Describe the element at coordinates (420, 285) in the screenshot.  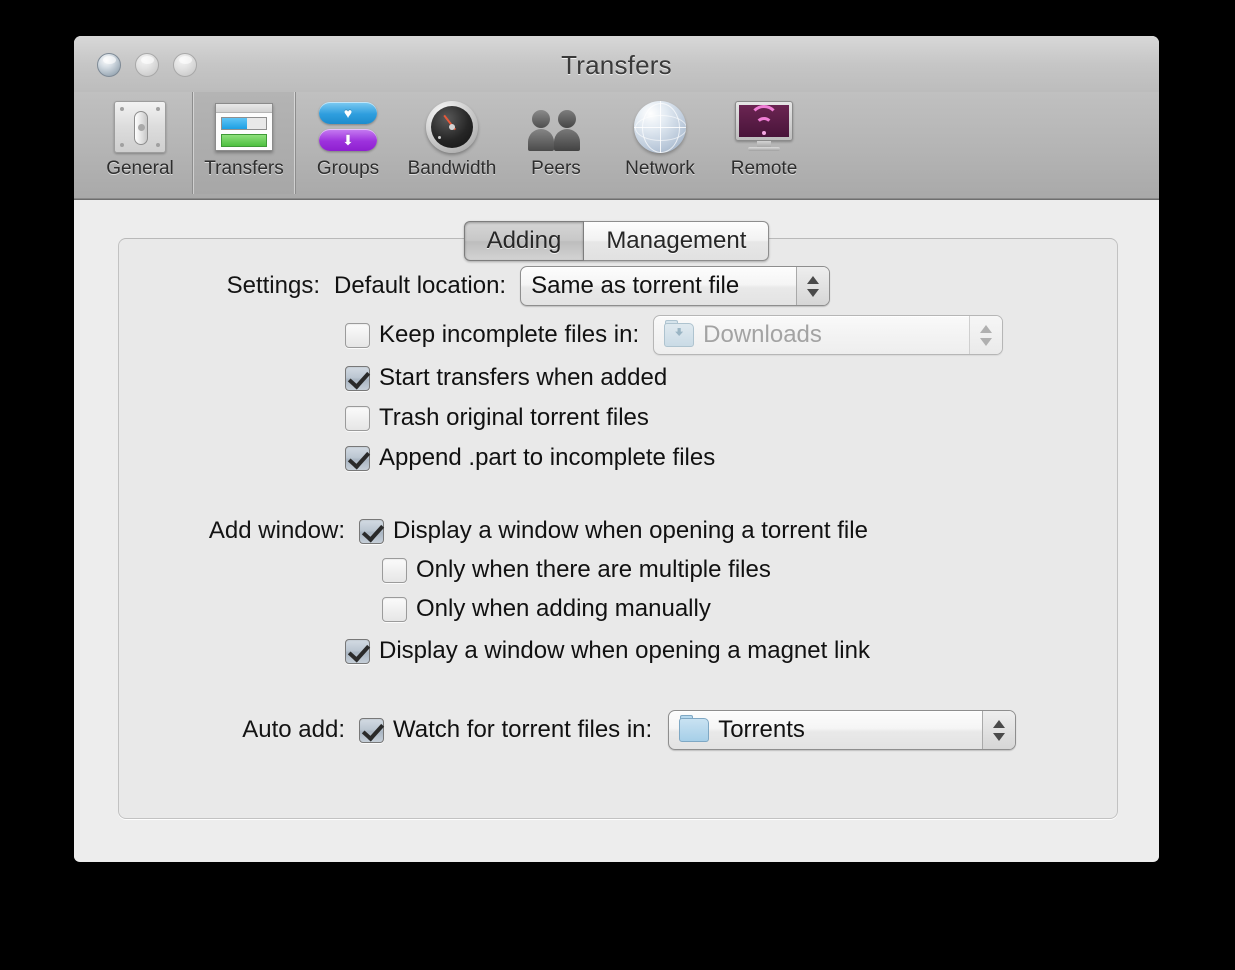
I see `default-location-label: Default location:` at that location.